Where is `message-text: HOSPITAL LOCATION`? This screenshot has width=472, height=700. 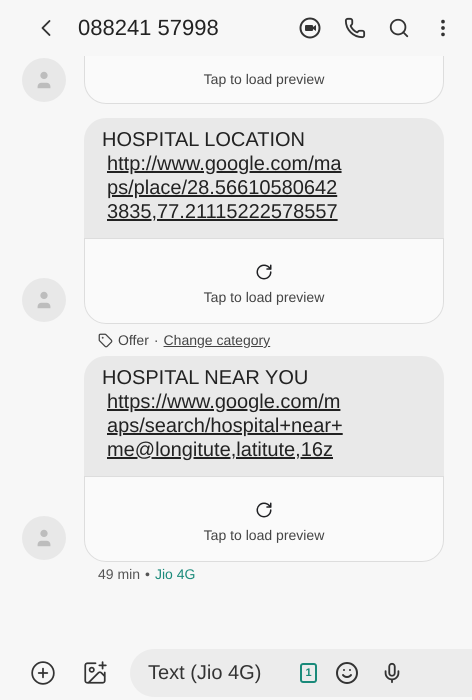
message-text: HOSPITAL LOCATION is located at coordinates (204, 140).